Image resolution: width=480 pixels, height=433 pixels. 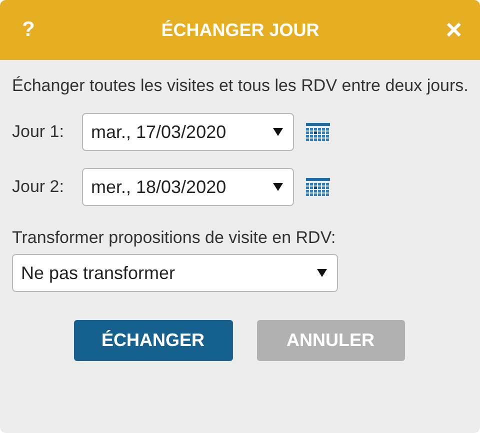 I want to click on dropdown: mar., 17/03/2020, so click(x=188, y=132).